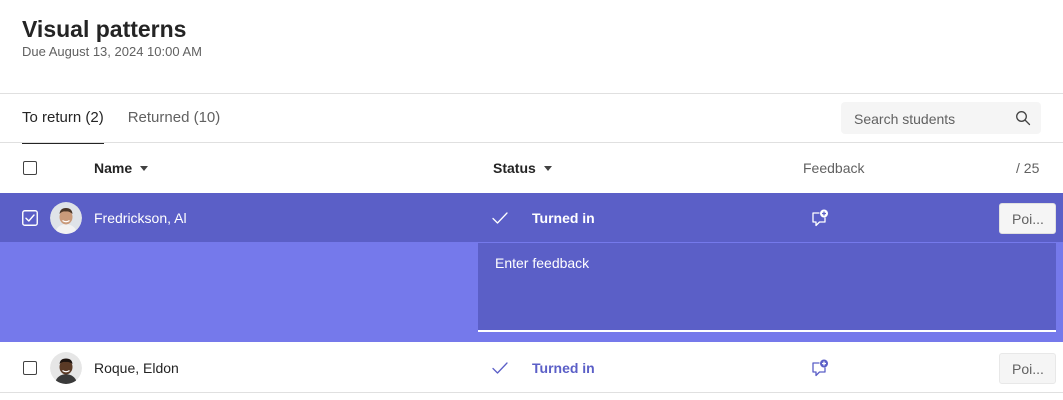 Image resolution: width=1063 pixels, height=400 pixels. Describe the element at coordinates (104, 29) in the screenshot. I see `page-title: Visual patterns` at that location.